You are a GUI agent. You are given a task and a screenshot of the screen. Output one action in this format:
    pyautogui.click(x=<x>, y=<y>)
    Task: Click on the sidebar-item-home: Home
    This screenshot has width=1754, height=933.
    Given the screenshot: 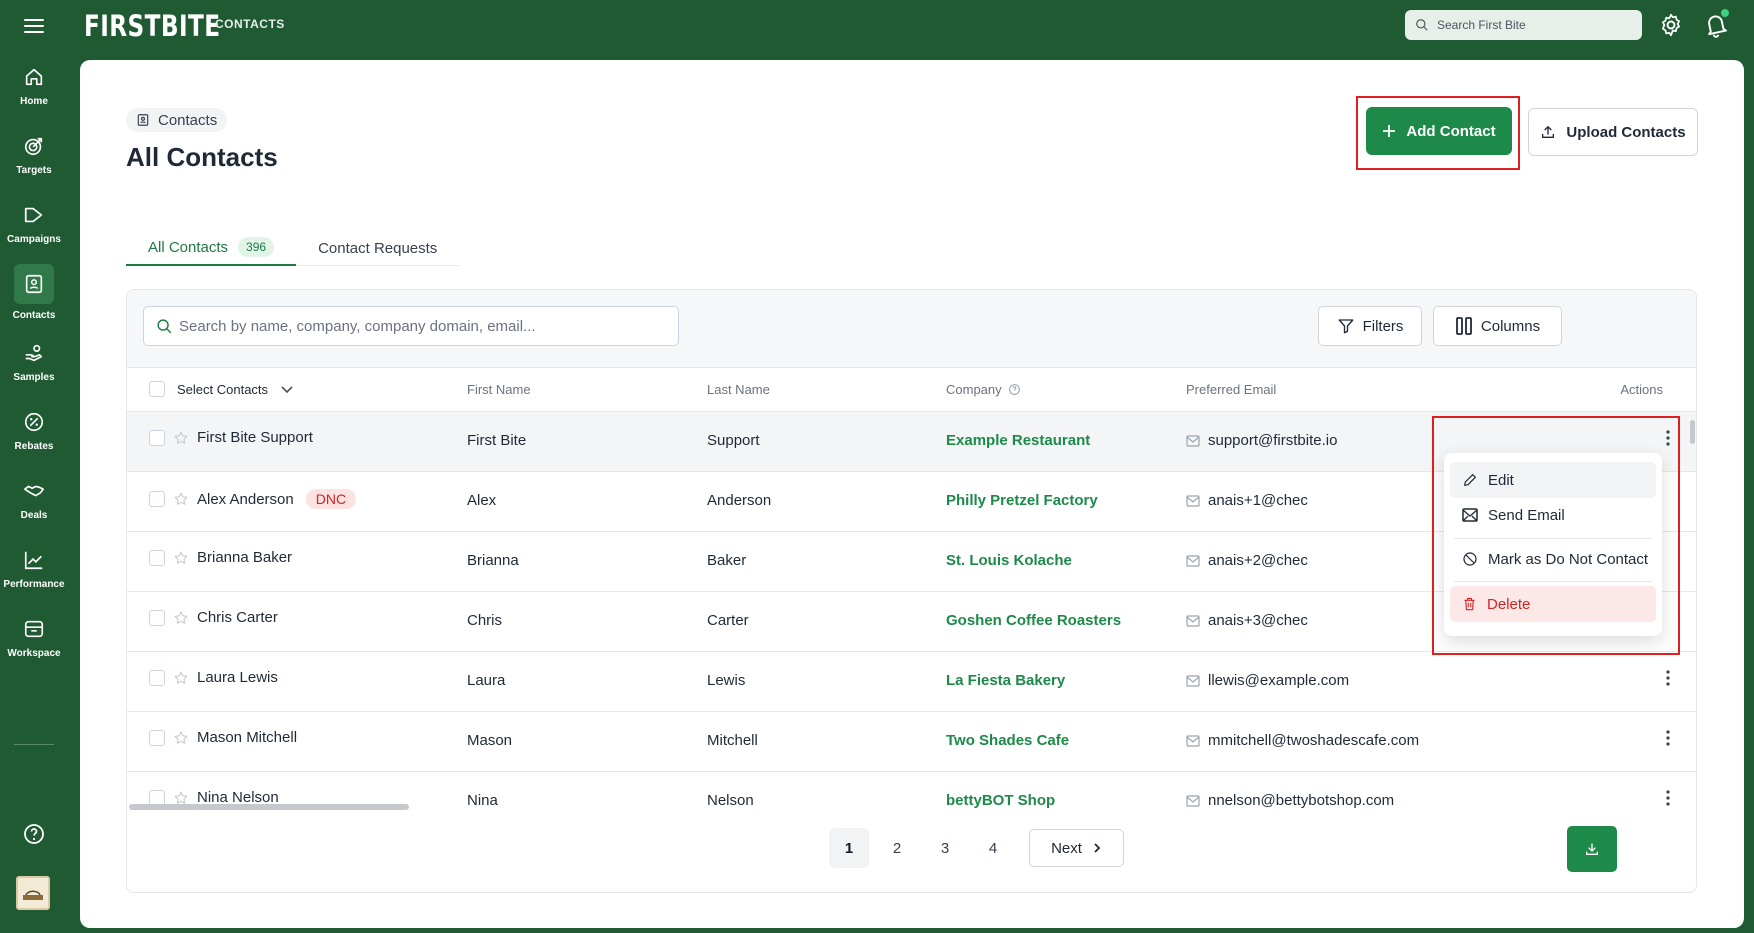 What is the action you would take?
    pyautogui.click(x=34, y=85)
    